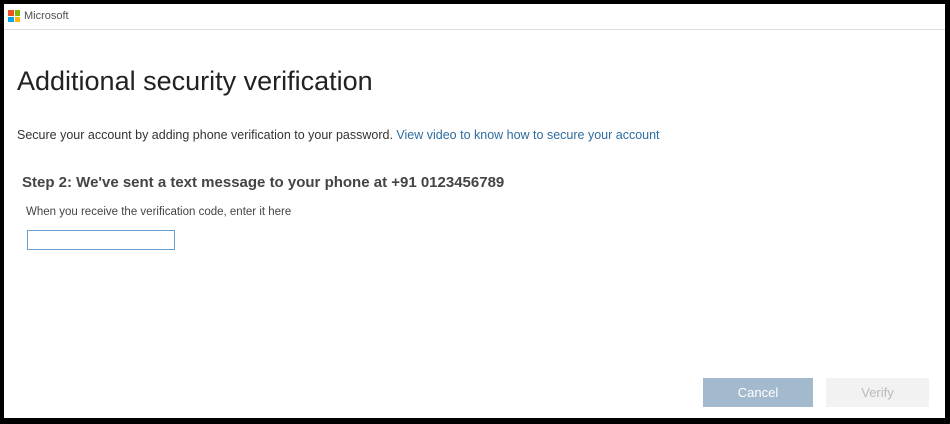 The width and height of the screenshot is (950, 424). Describe the element at coordinates (17, 19) in the screenshot. I see `logo-square-yellow` at that location.